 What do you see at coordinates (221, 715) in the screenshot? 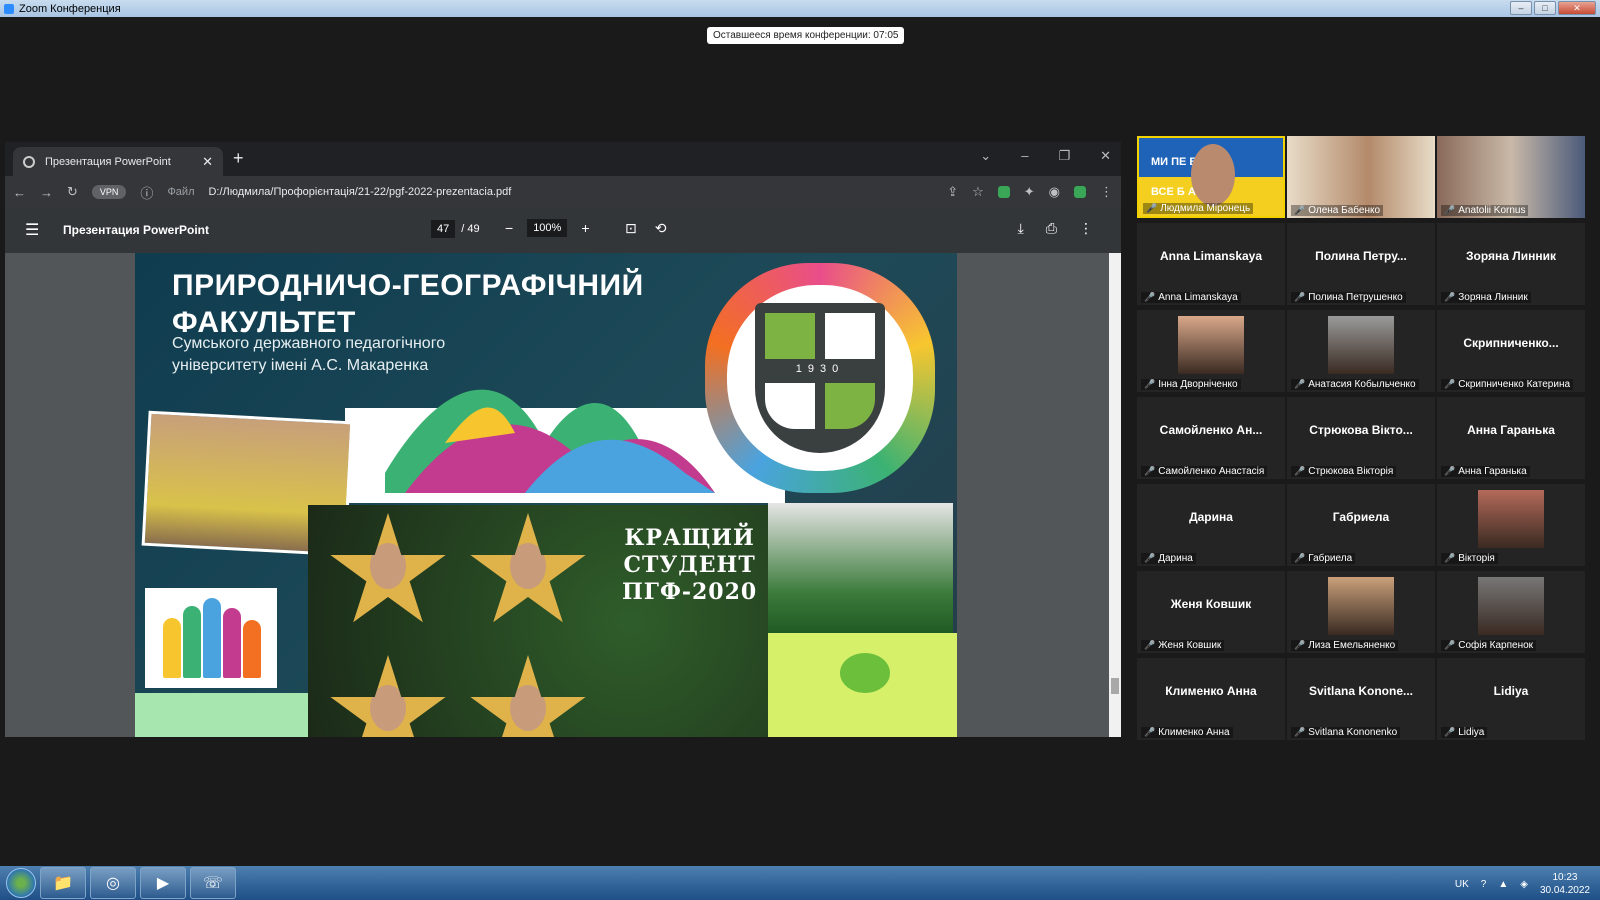
I see `green-bottom-panel` at bounding box center [221, 715].